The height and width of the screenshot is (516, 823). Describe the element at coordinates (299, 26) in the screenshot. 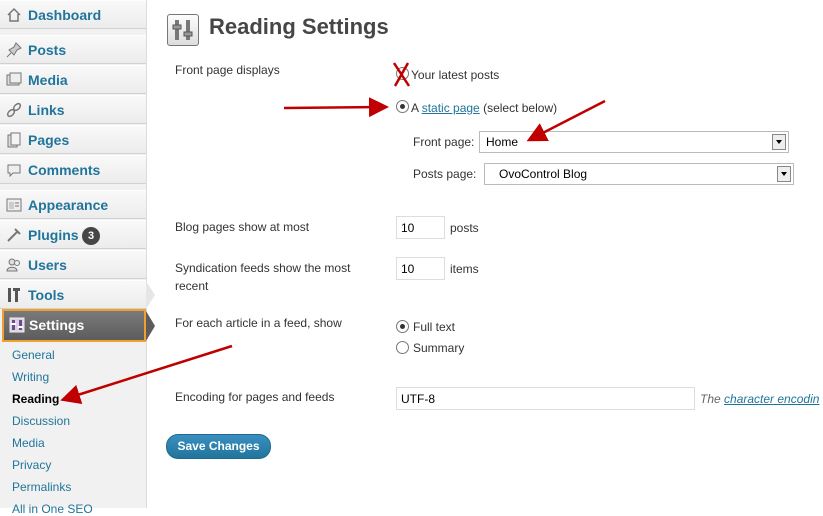

I see `page-title: Reading Settings` at that location.